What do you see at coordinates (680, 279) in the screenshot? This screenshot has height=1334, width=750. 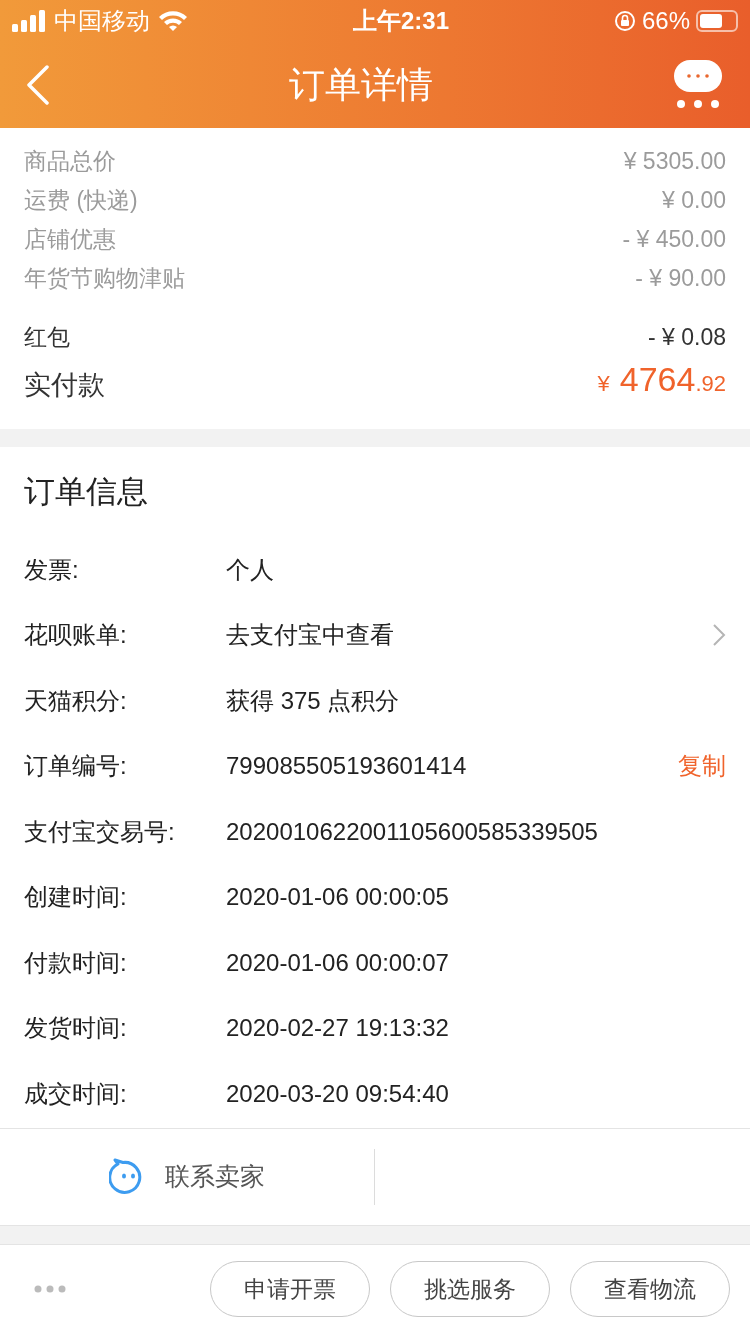 I see `price-value: - ¥ 90.00` at bounding box center [680, 279].